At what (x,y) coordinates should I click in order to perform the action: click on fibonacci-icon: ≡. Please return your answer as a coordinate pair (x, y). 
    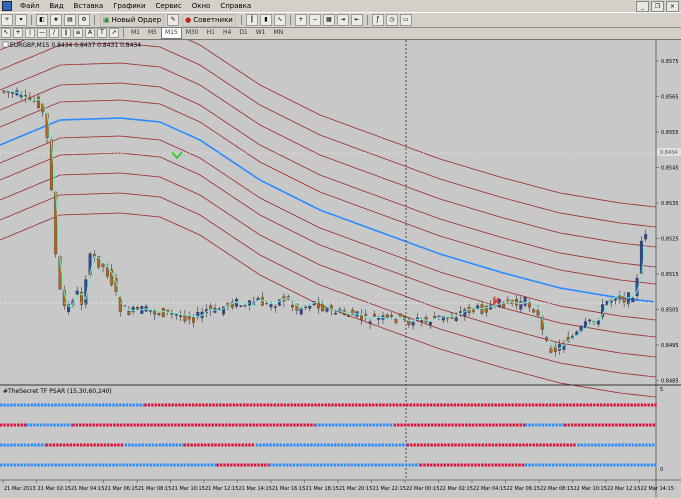
    Looking at the image, I should click on (78, 33).